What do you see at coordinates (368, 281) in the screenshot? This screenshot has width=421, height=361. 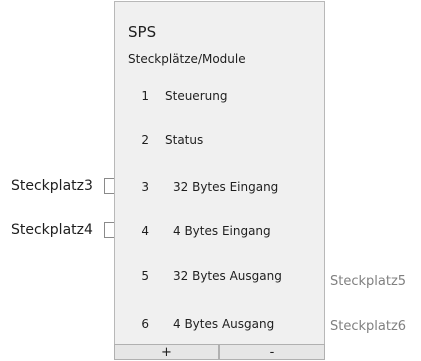 I see `slot5-side-label: Steckplatz5` at bounding box center [368, 281].